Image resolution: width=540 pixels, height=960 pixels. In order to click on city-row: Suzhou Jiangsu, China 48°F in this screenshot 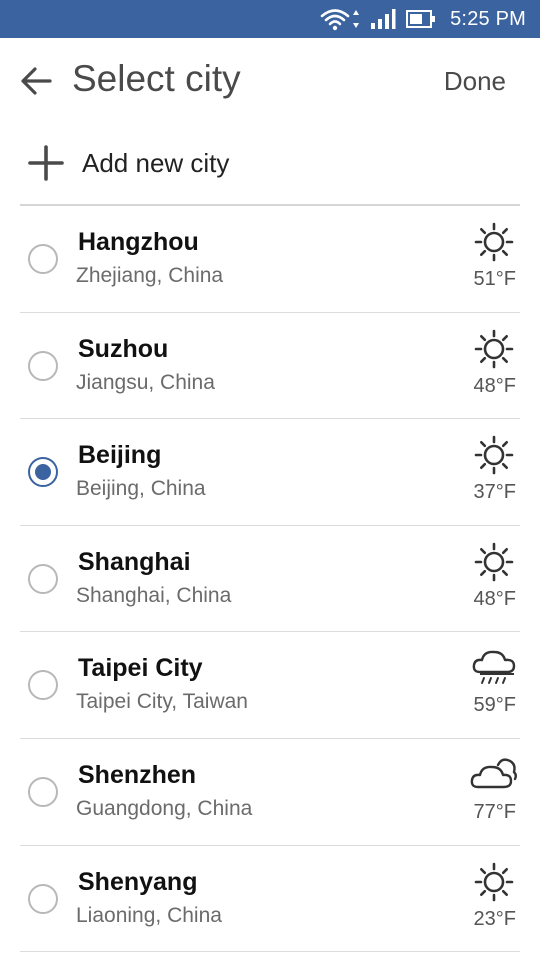, I will do `click(270, 366)`.